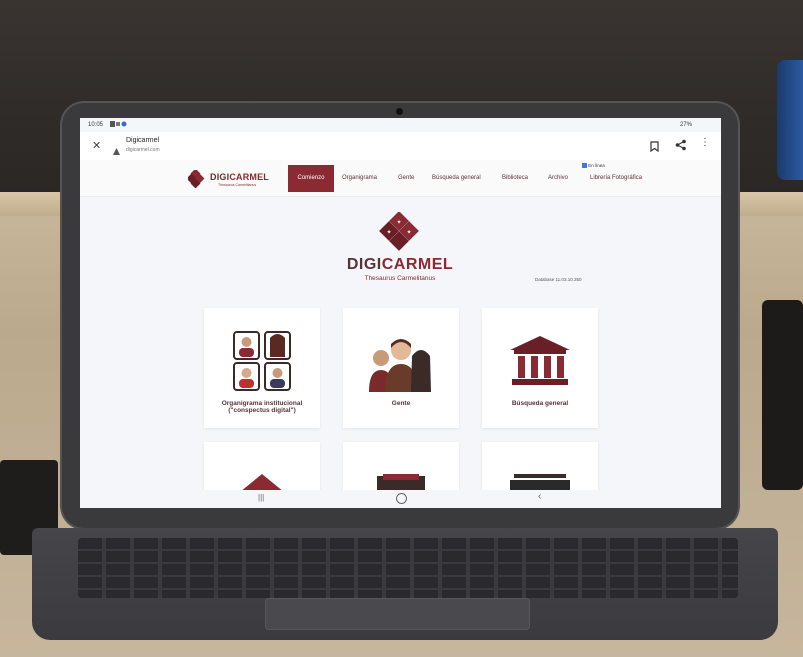 This screenshot has width=803, height=657. Describe the element at coordinates (196, 178) in the screenshot. I see `digicarmel-logo-icon` at that location.